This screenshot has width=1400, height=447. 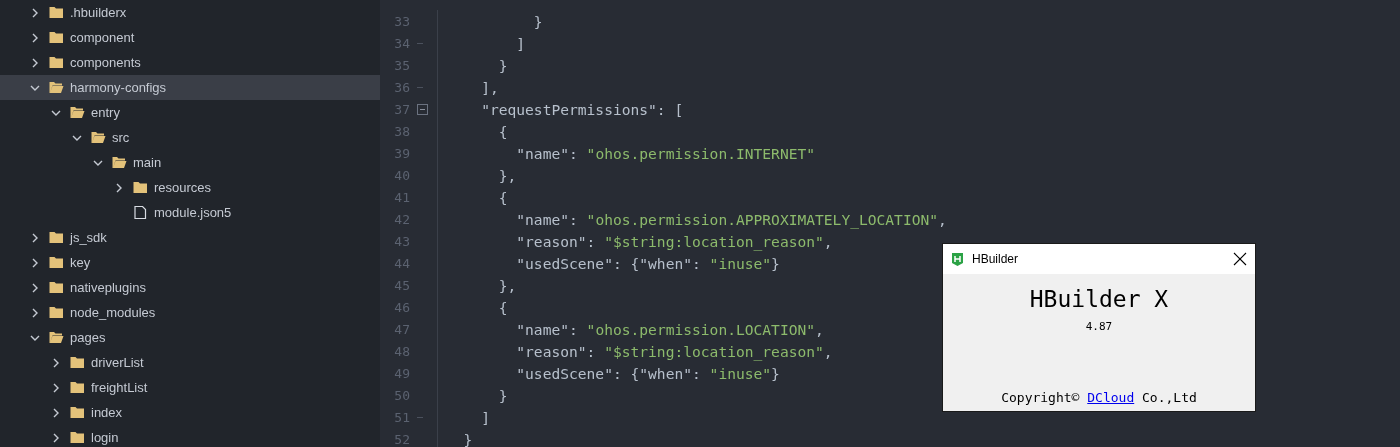 What do you see at coordinates (190, 37) in the screenshot?
I see `tree-item: component` at bounding box center [190, 37].